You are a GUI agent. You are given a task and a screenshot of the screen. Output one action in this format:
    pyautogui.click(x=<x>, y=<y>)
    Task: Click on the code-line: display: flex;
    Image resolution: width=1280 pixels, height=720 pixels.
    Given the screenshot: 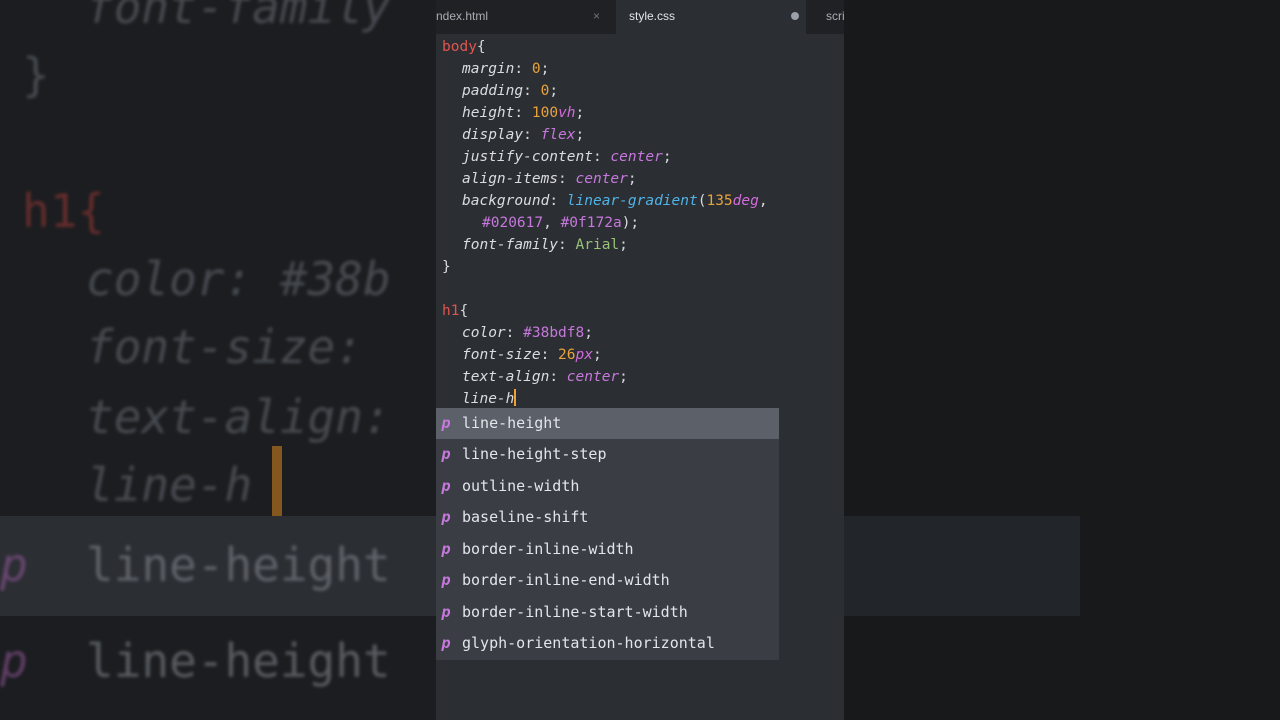 What is the action you would take?
    pyautogui.click(x=523, y=135)
    